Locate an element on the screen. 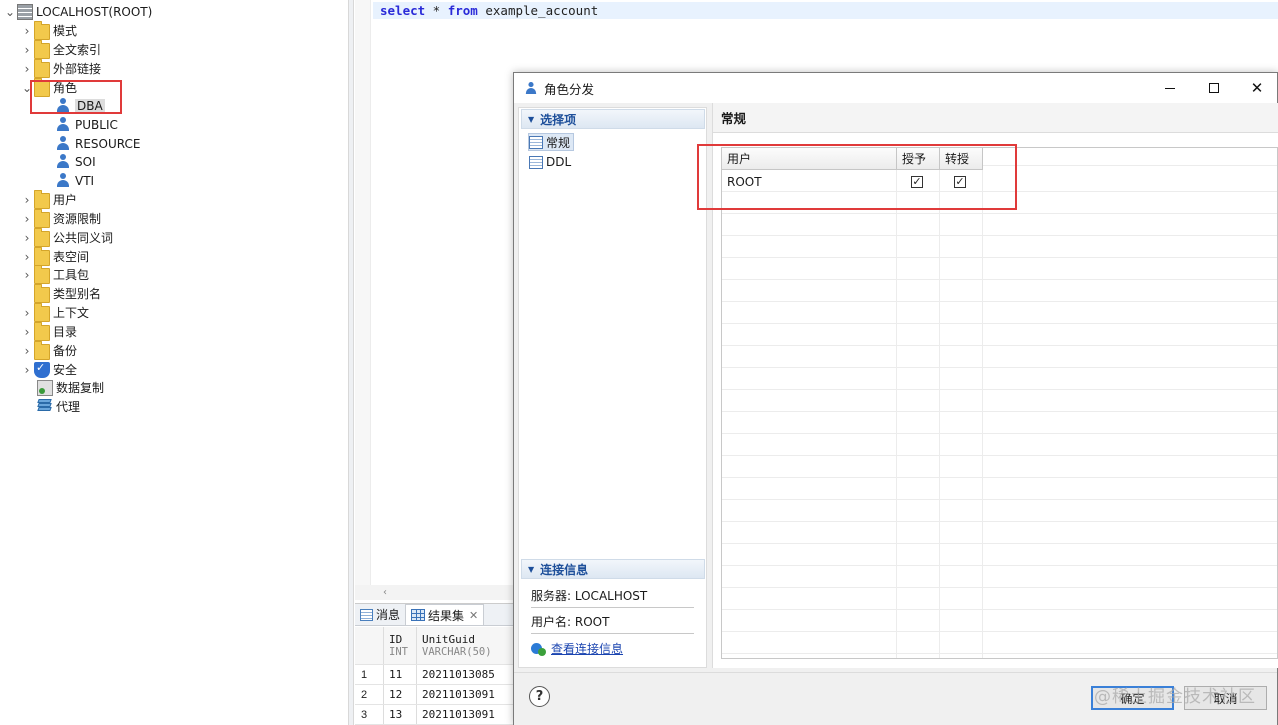 The width and height of the screenshot is (1278, 725). sql-keyword-from: from is located at coordinates (462, 10).